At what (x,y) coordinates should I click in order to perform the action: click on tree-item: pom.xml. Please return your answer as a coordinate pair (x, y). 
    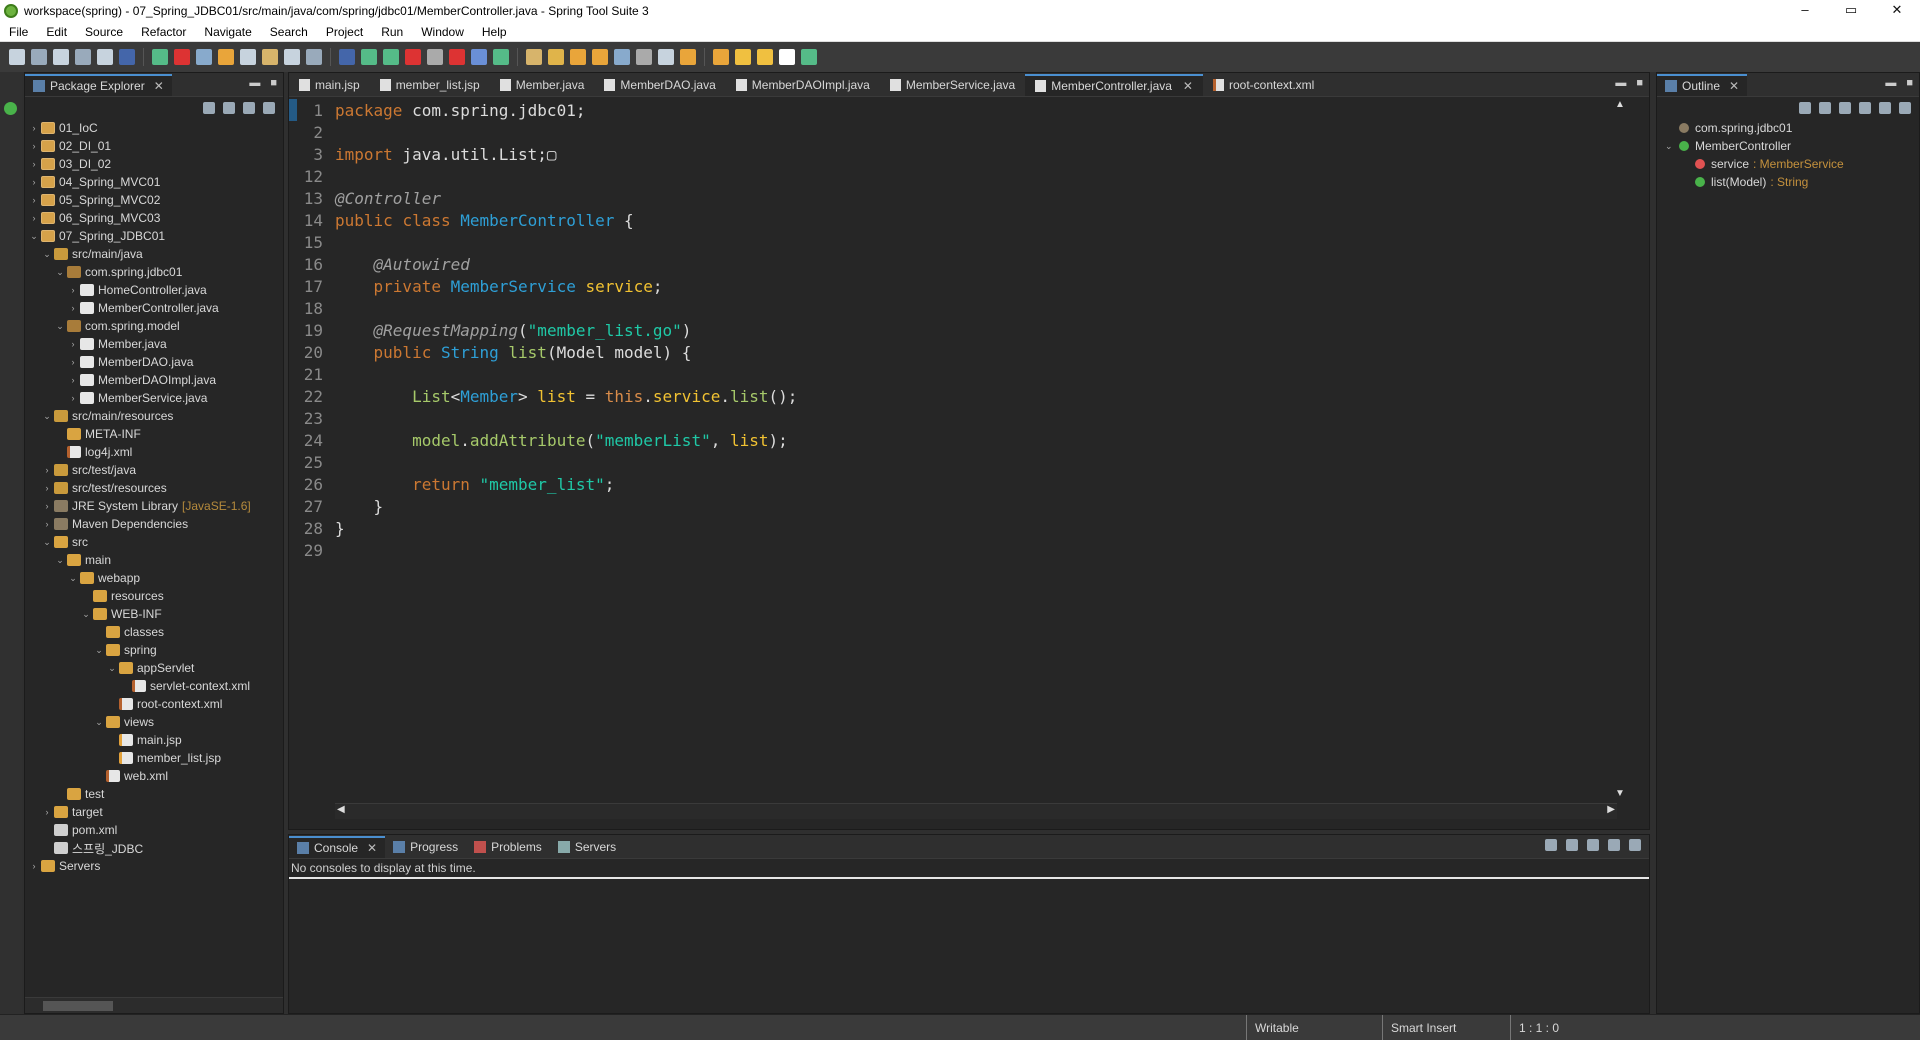
    Looking at the image, I should click on (154, 830).